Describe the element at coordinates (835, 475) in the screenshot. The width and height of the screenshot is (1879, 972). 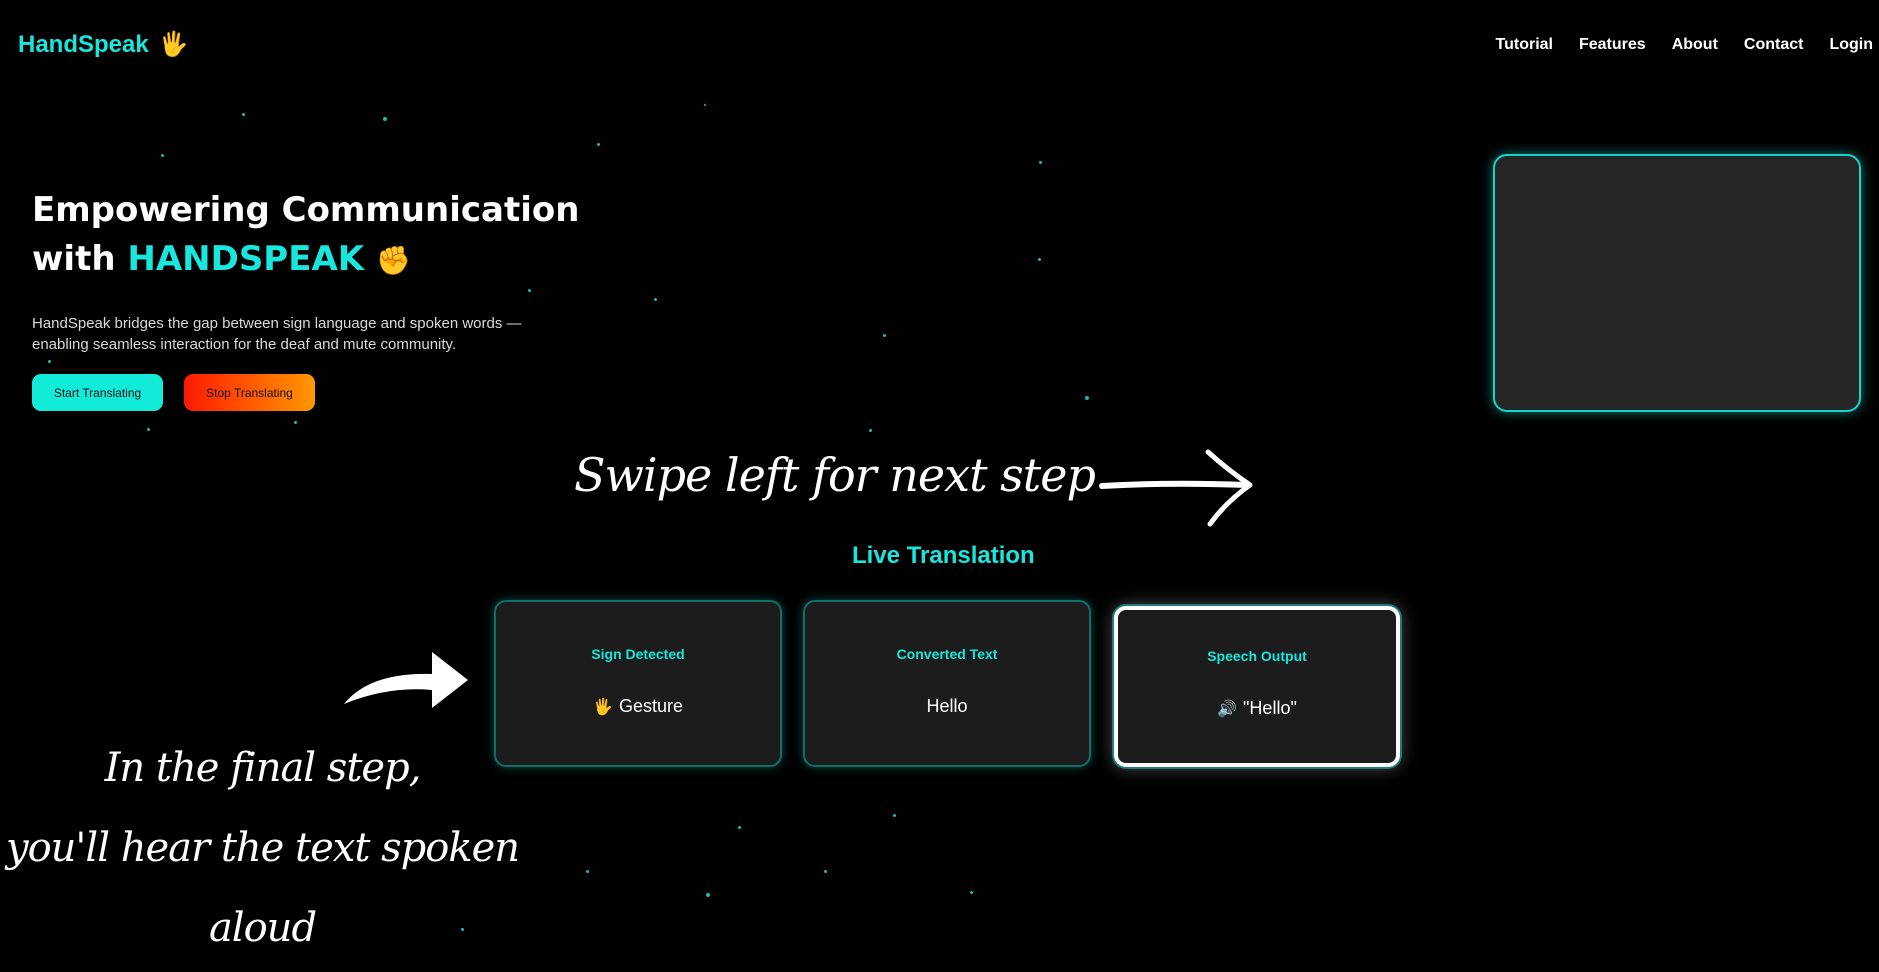
I see `swipe-hint: Swipe left for next step` at that location.